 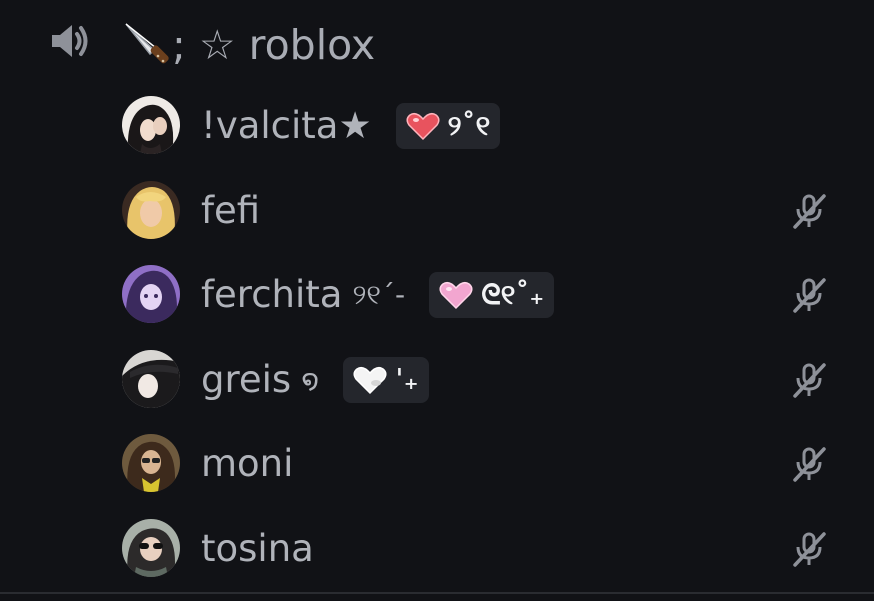 What do you see at coordinates (379, 294) in the screenshot?
I see `name-decoration: ୨୧´-` at bounding box center [379, 294].